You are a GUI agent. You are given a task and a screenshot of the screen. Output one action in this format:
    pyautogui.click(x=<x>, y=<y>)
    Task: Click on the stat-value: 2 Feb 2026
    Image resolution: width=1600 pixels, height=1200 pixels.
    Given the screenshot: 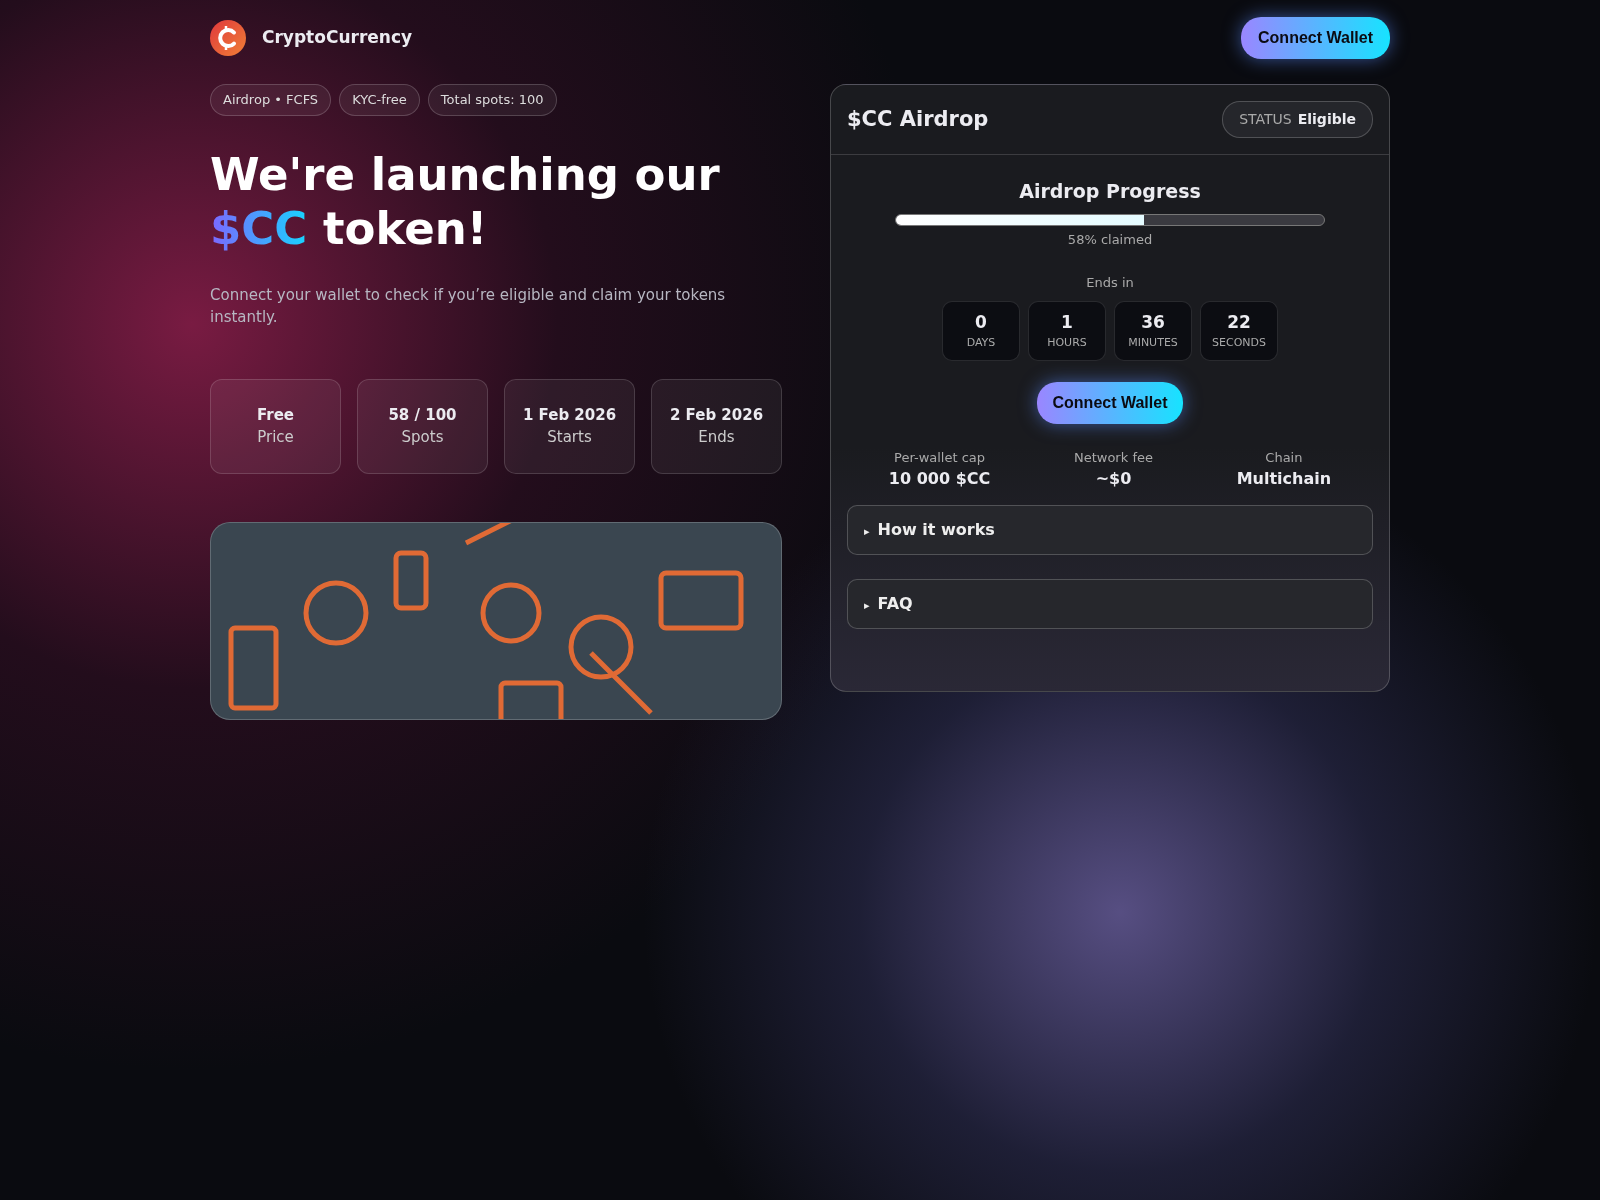 What is the action you would take?
    pyautogui.click(x=716, y=415)
    